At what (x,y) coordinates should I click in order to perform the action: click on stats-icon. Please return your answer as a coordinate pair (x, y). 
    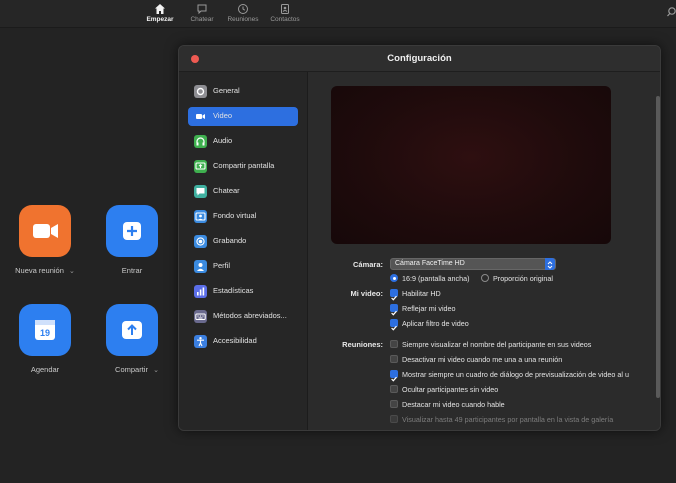
    Looking at the image, I should click on (200, 291).